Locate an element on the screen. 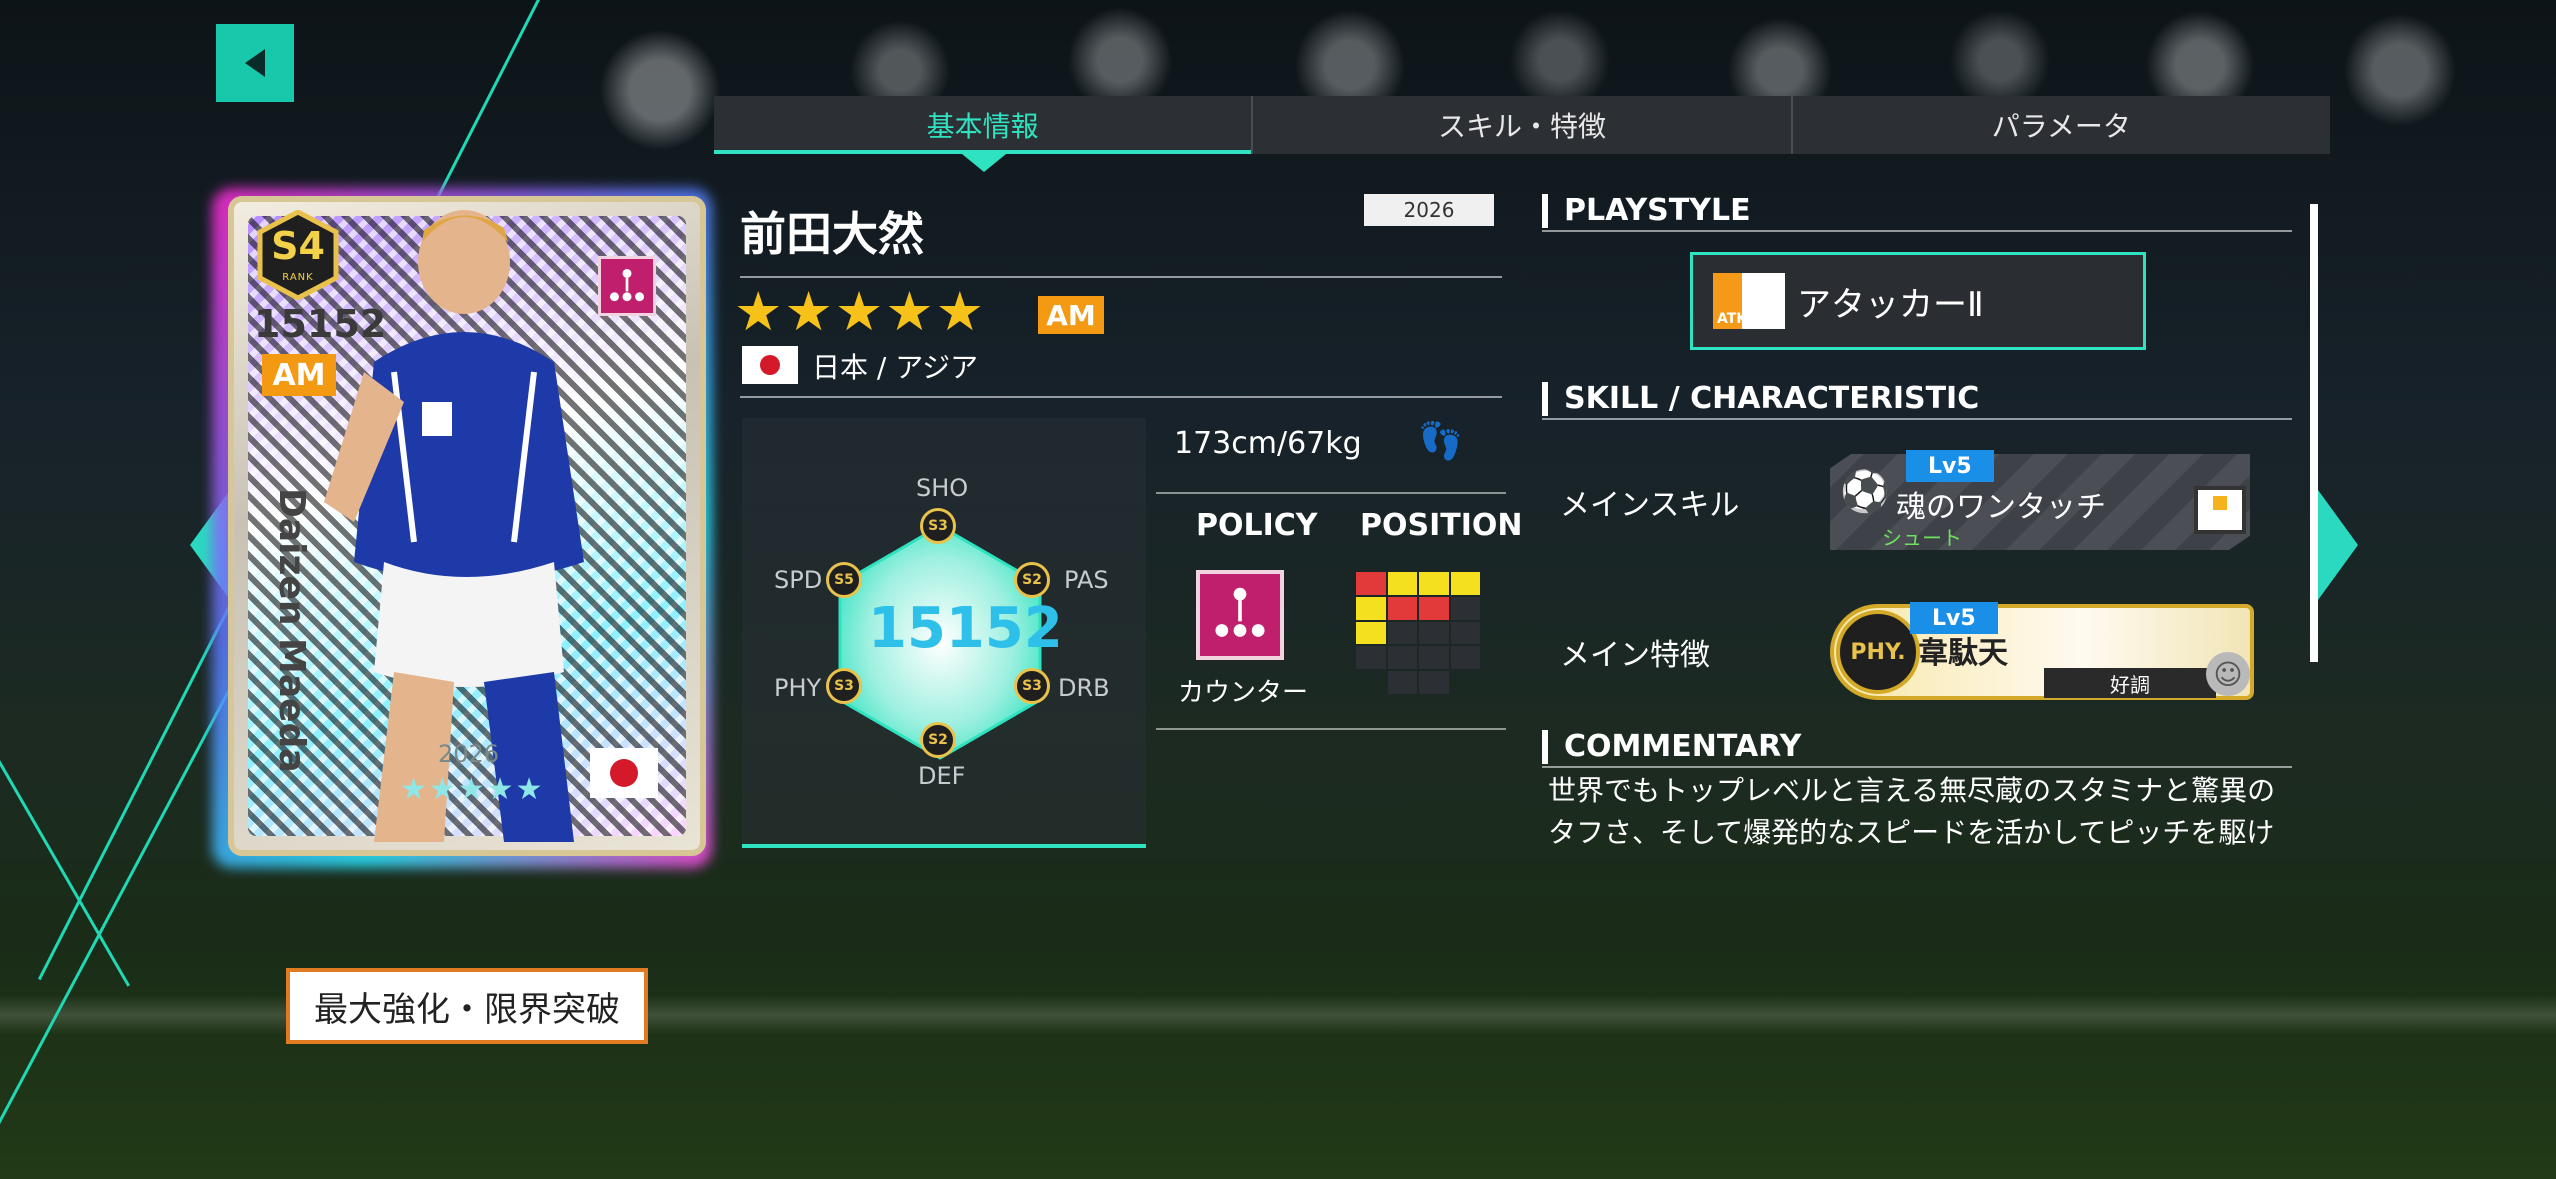  commentary-header: COMMENTARY is located at coordinates (1671, 747).